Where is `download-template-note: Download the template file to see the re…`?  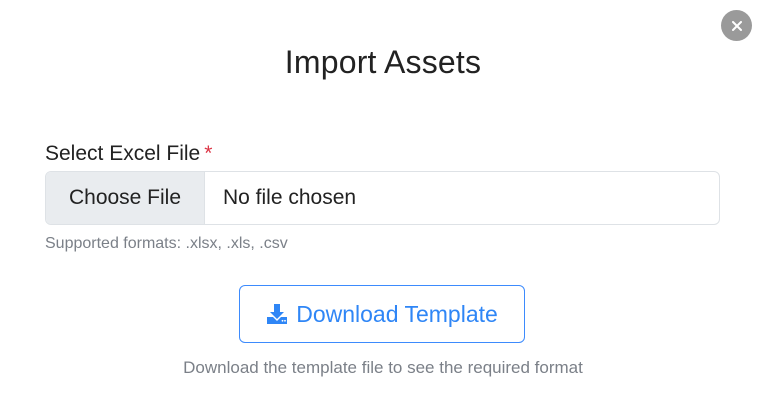 download-template-note: Download the template file to see the re… is located at coordinates (383, 367).